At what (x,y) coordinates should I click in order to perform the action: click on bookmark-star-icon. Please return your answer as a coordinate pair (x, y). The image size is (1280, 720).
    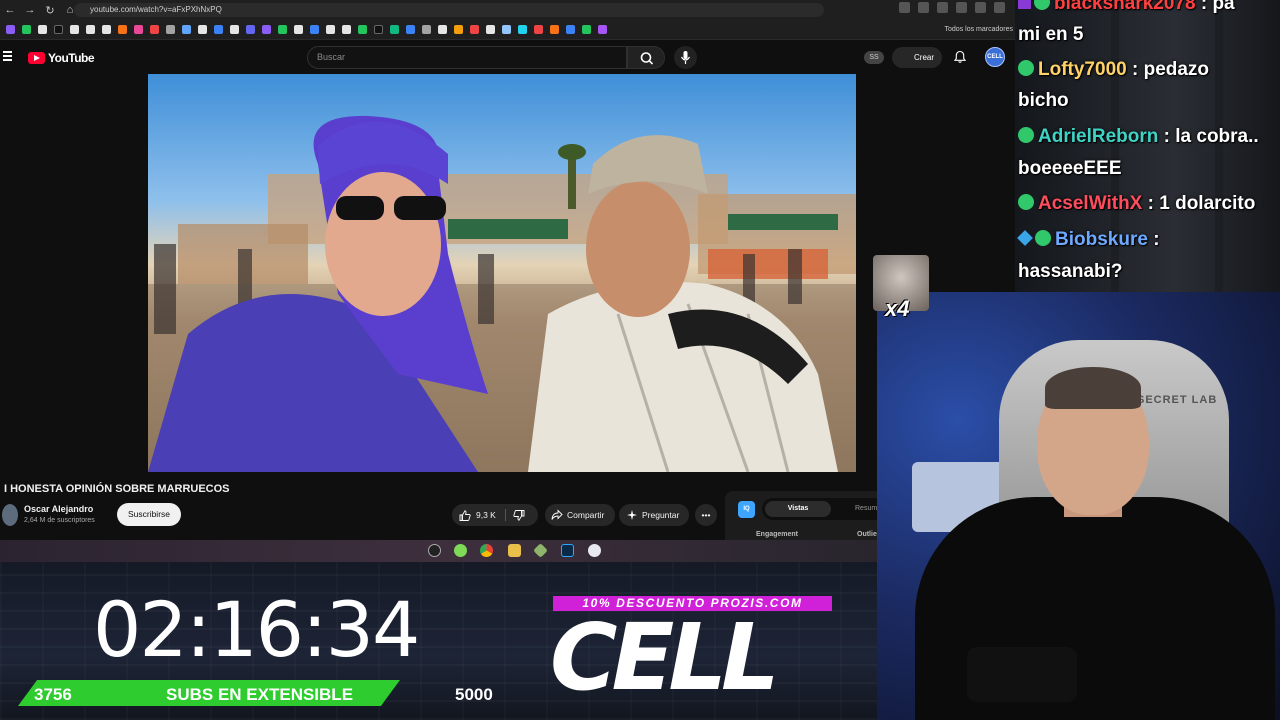
    Looking at the image, I should click on (923, 7).